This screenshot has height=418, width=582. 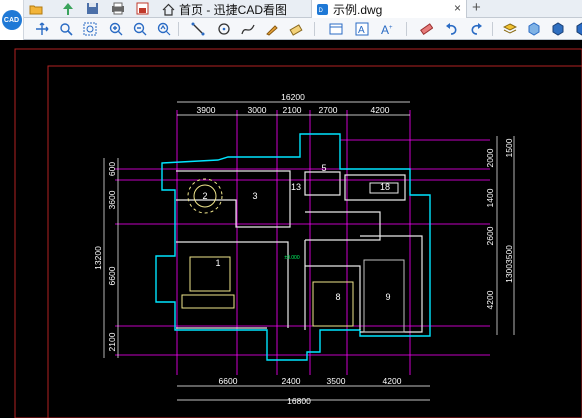 What do you see at coordinates (168, 9) in the screenshot?
I see `home-icon` at bounding box center [168, 9].